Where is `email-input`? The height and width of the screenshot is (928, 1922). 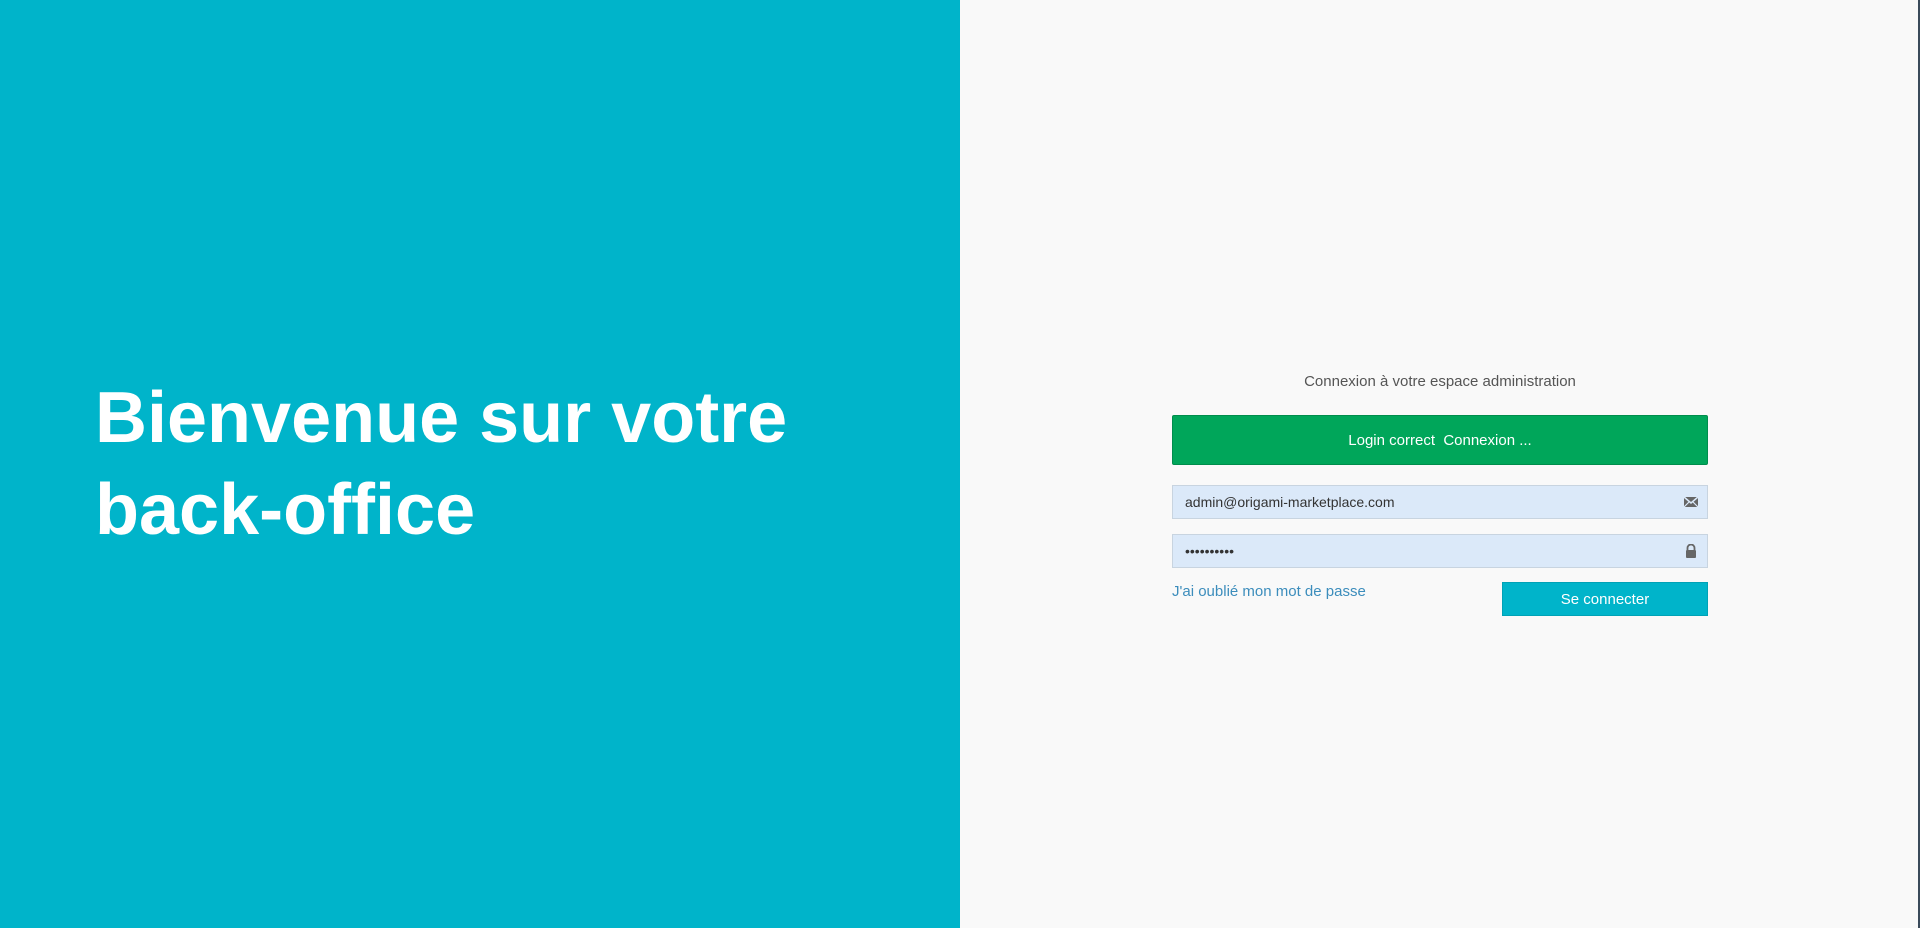 email-input is located at coordinates (1440, 502).